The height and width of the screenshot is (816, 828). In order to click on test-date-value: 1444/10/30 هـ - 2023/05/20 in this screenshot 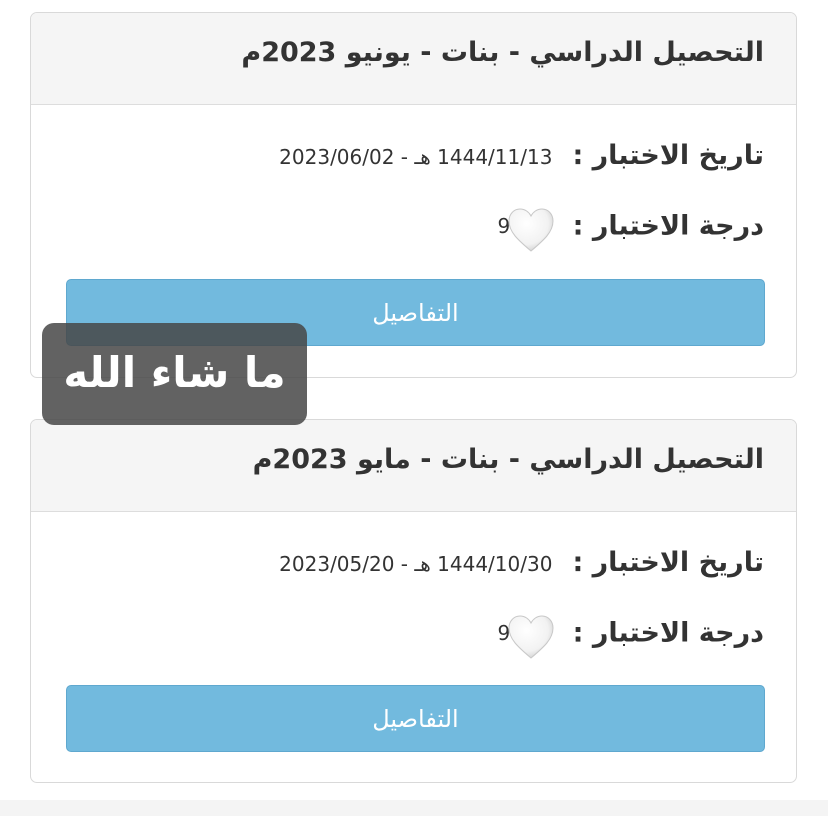, I will do `click(416, 564)`.